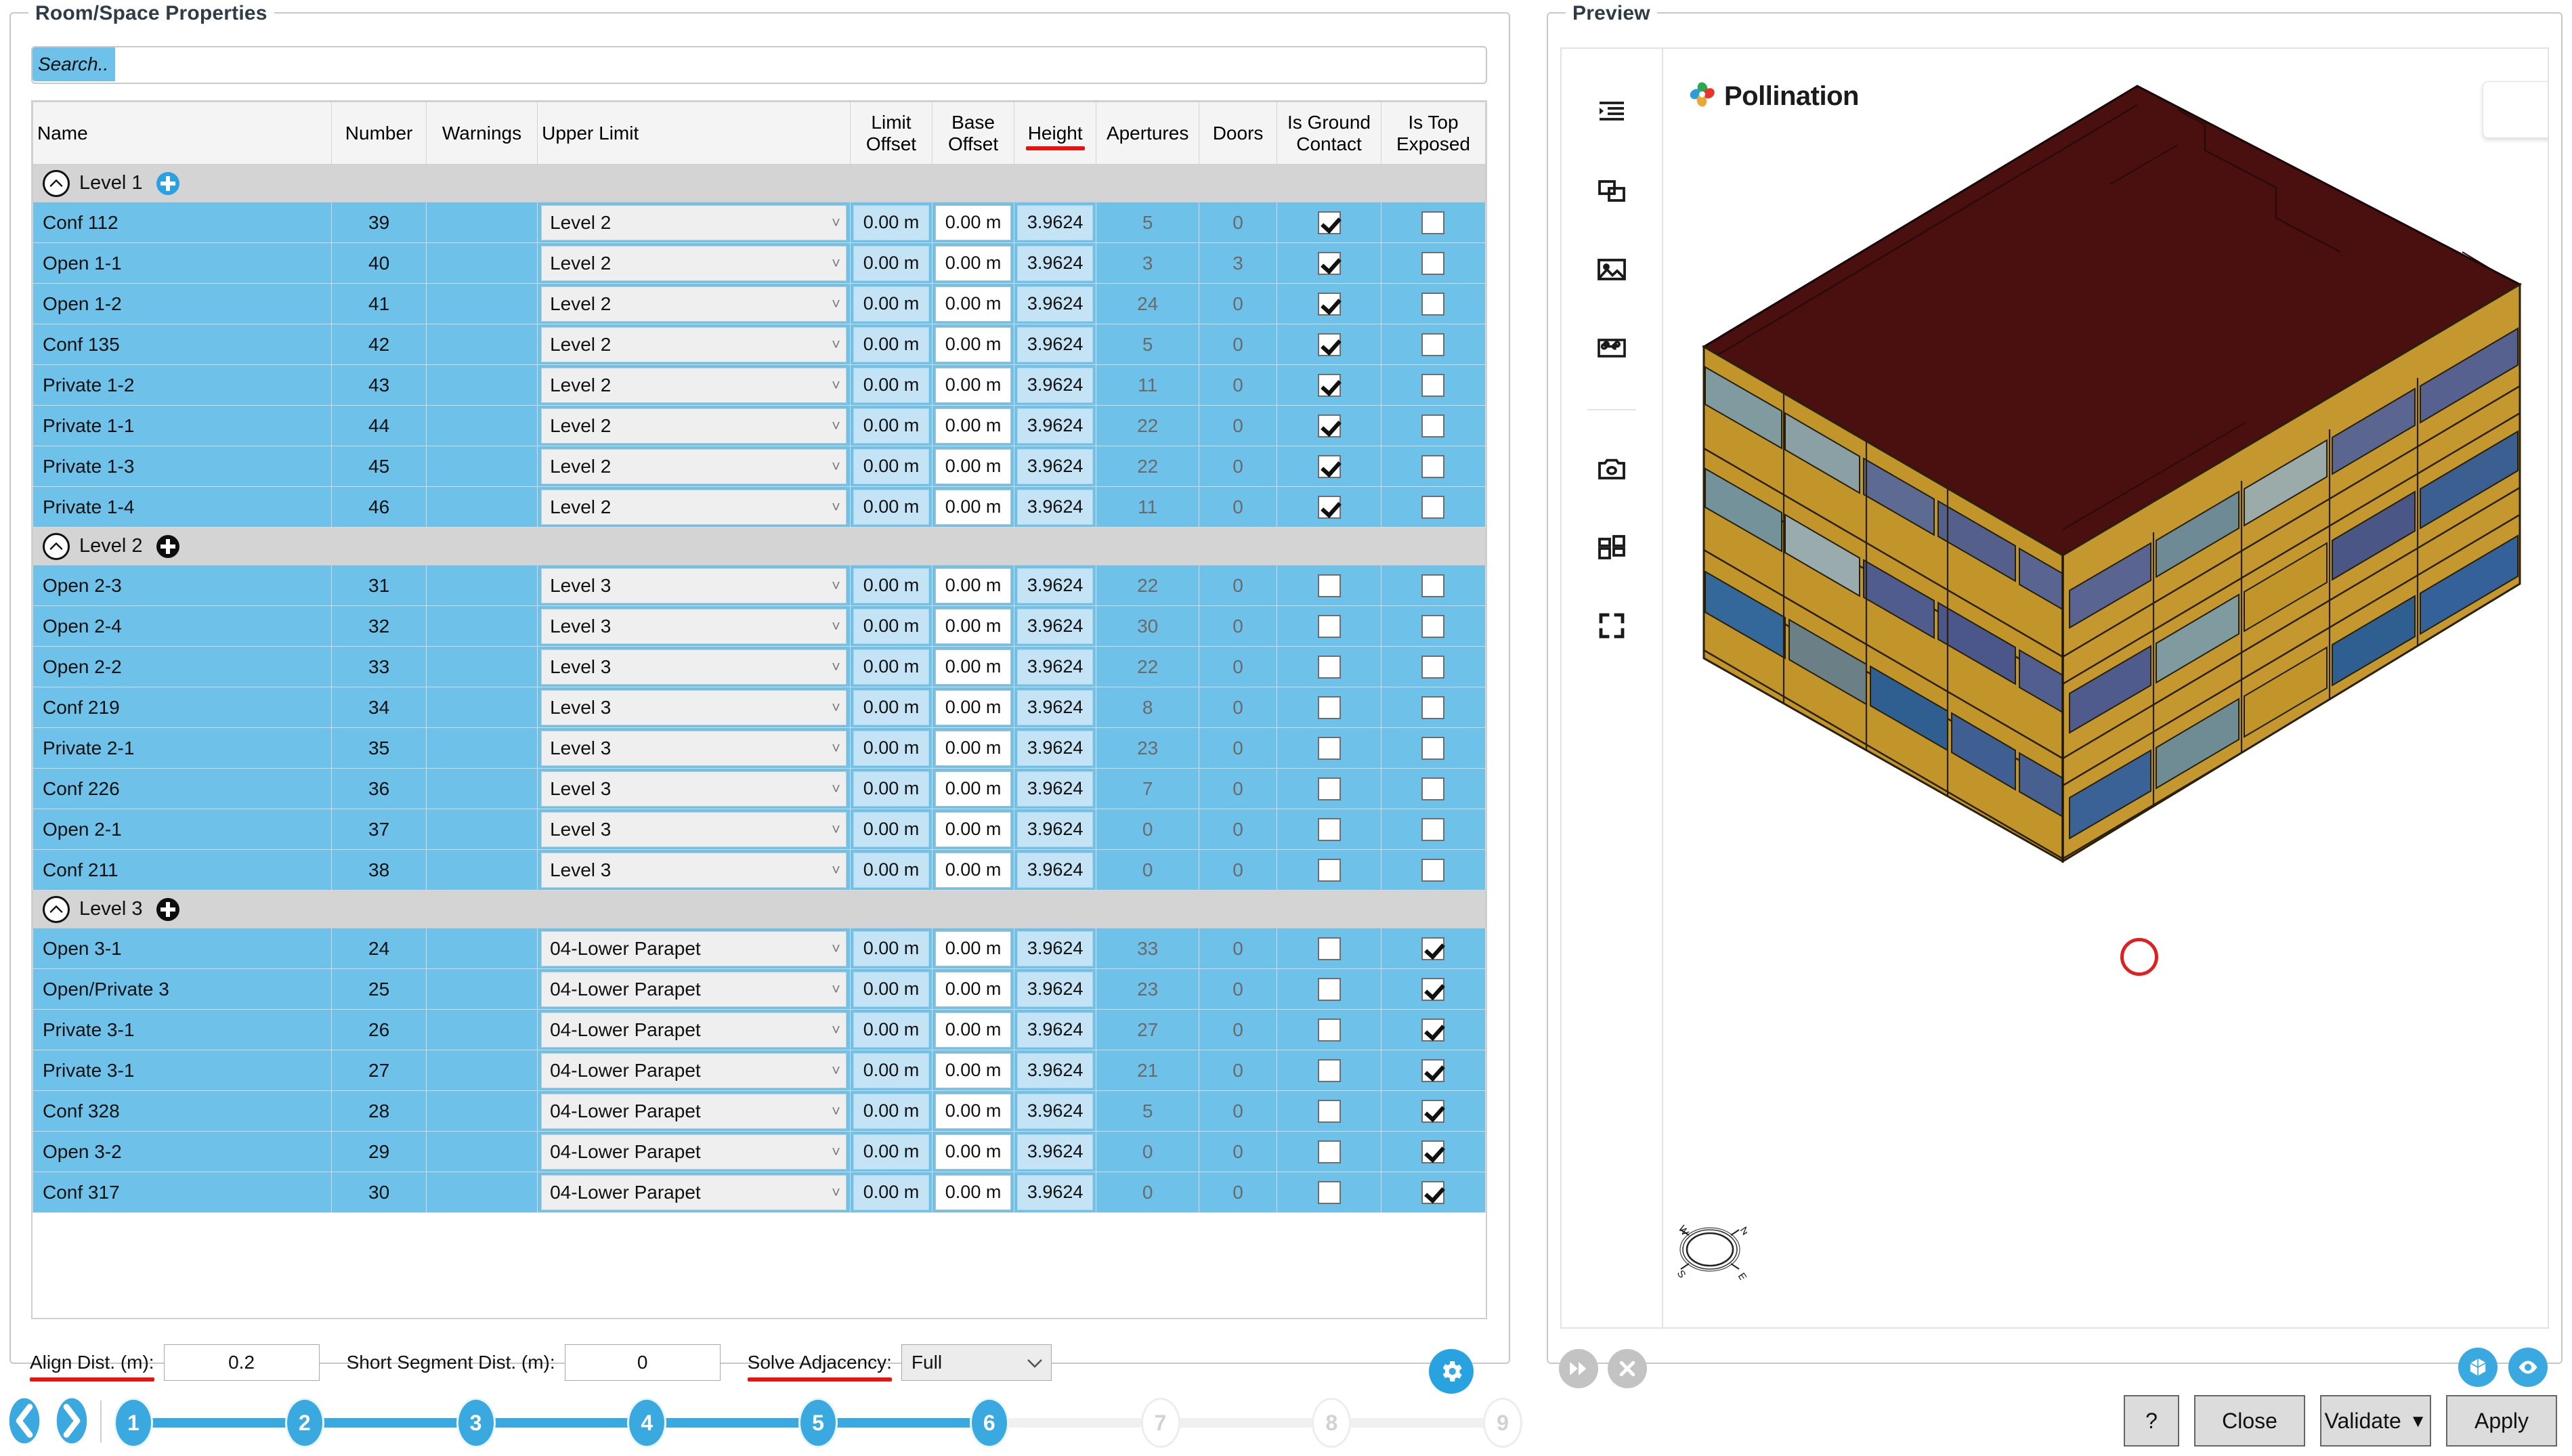 The height and width of the screenshot is (1456, 2572). Describe the element at coordinates (1502, 1423) in the screenshot. I see `wizard-step-9: 9` at that location.